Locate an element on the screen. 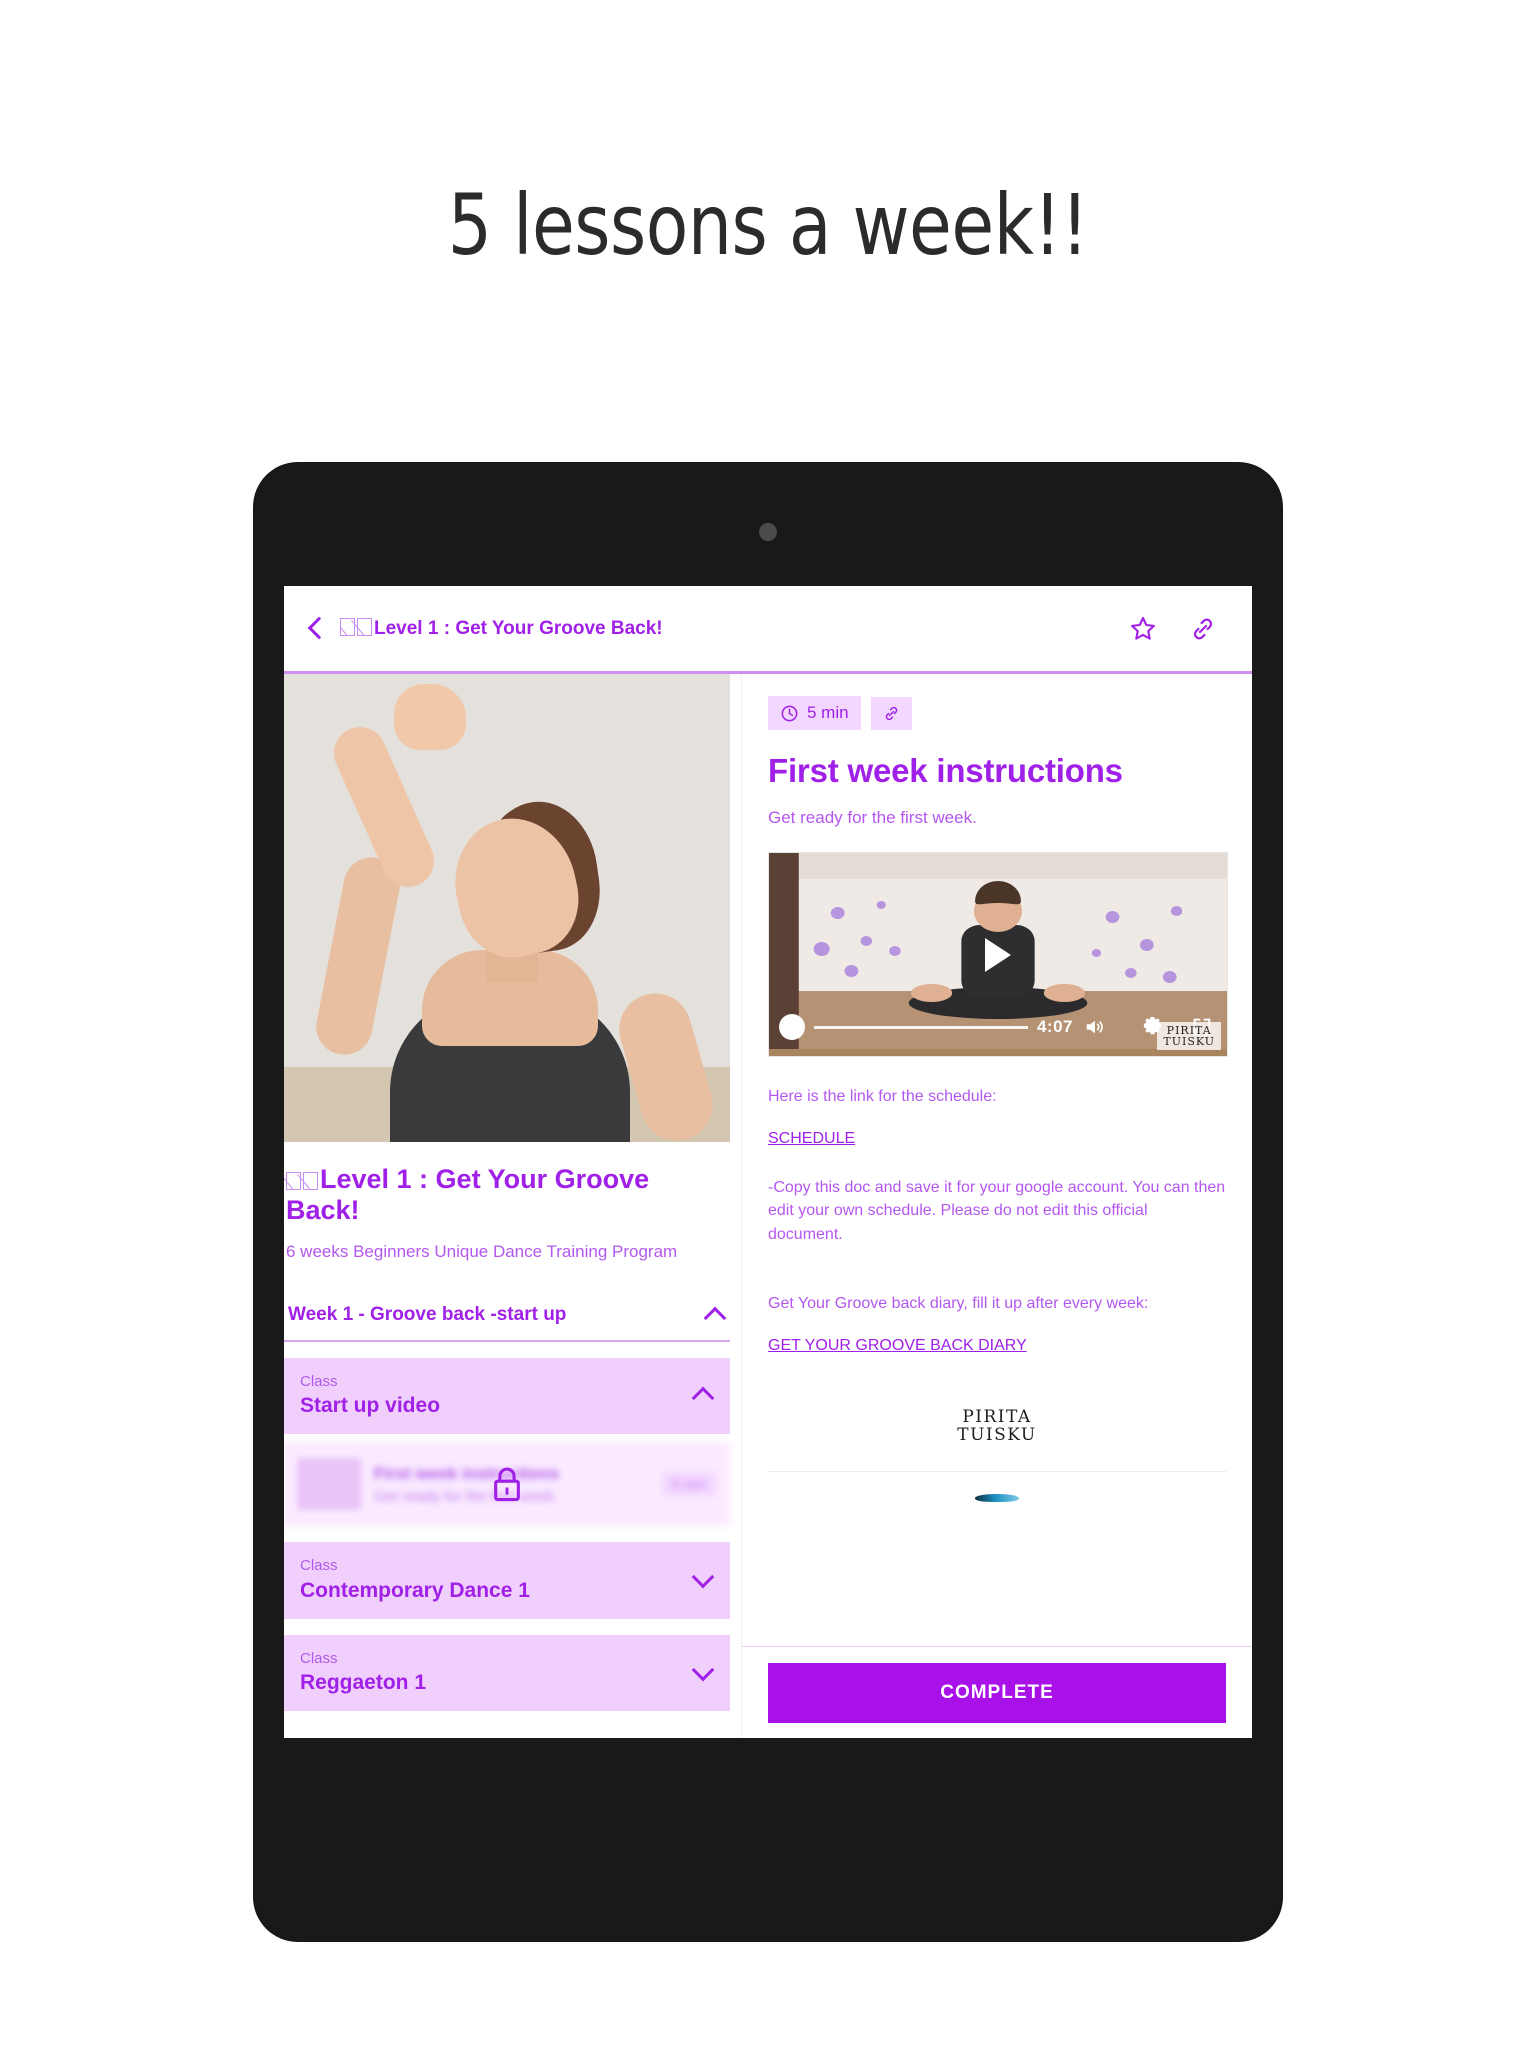 The width and height of the screenshot is (1536, 2048). class-name: Contemporary Dance 1 is located at coordinates (415, 1590).